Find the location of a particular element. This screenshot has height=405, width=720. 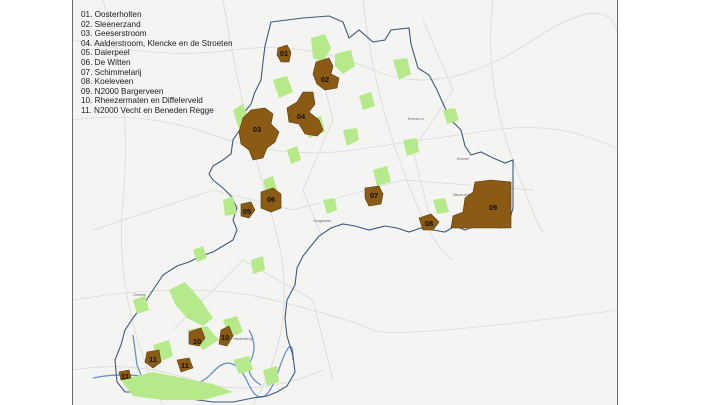

svg-text: Emmen is located at coordinates (463, 159).